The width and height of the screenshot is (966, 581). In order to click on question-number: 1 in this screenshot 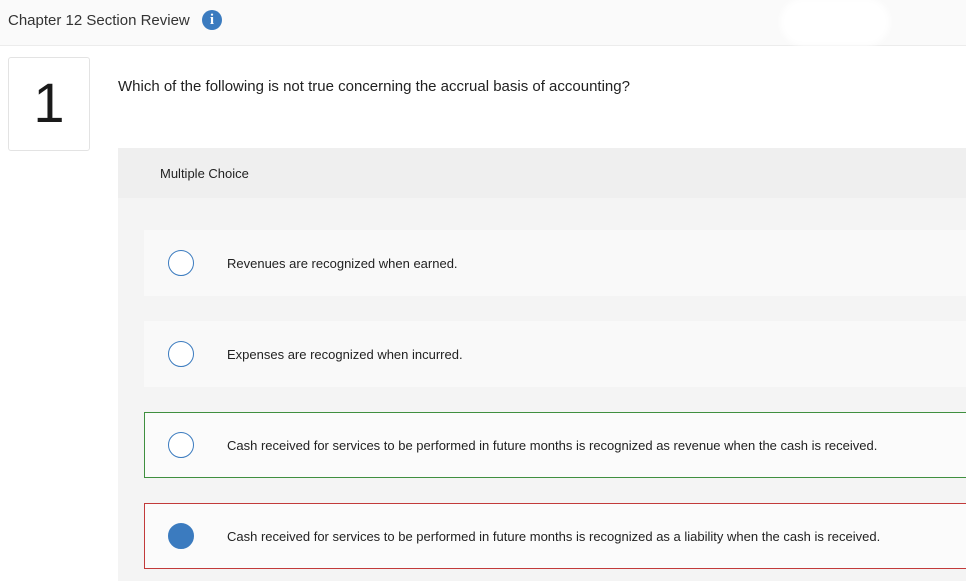, I will do `click(49, 102)`.